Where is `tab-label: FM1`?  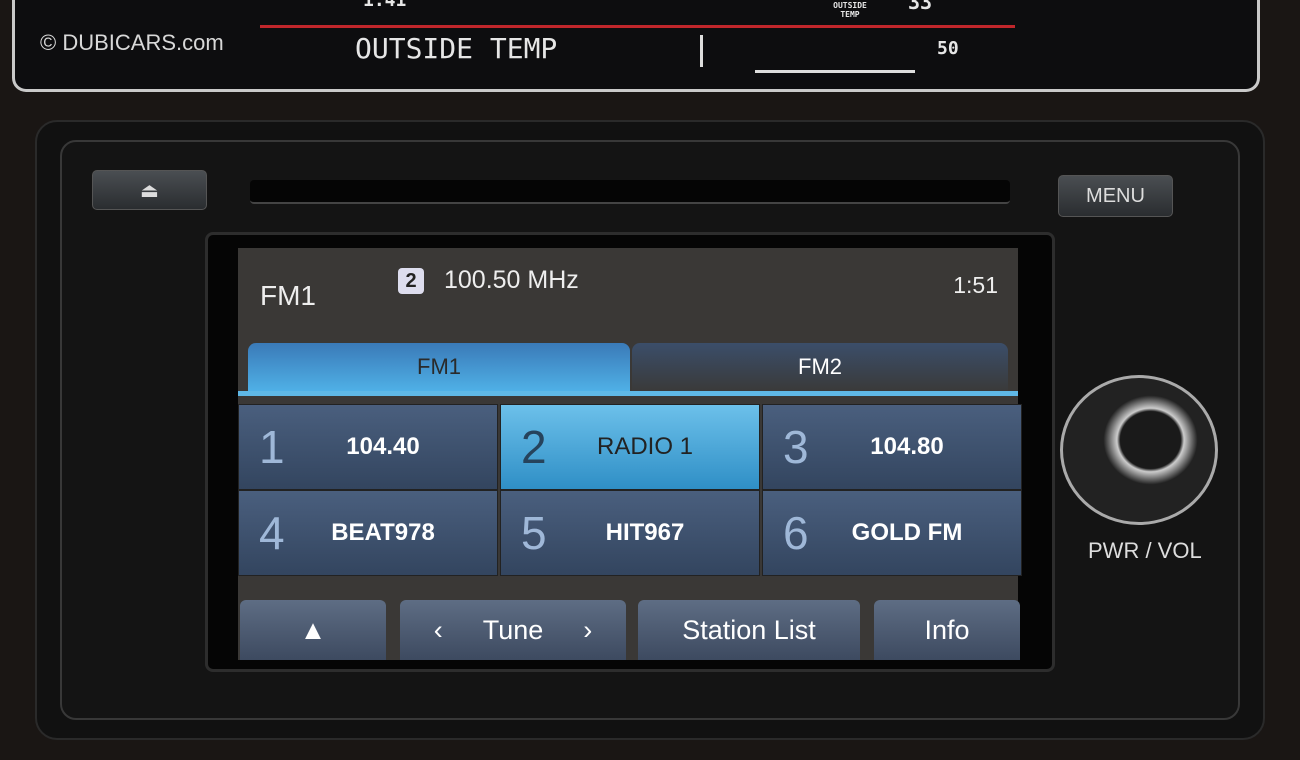
tab-label: FM1 is located at coordinates (439, 366).